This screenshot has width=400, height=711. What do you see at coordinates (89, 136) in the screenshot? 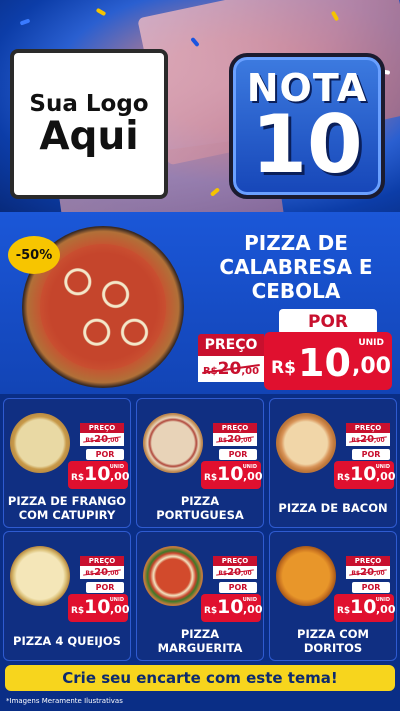
I see `logo-line-2: Aqui` at bounding box center [89, 136].